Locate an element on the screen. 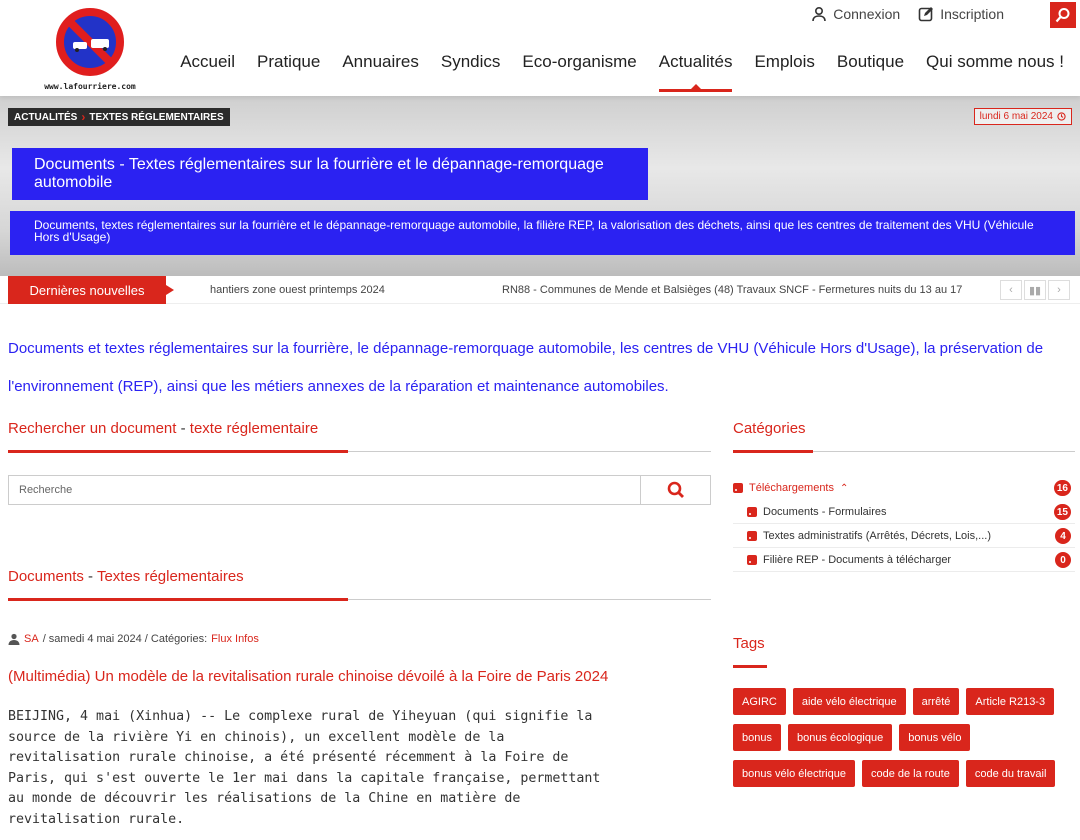 The height and width of the screenshot is (840, 1080). category-count: 15 is located at coordinates (1062, 512).